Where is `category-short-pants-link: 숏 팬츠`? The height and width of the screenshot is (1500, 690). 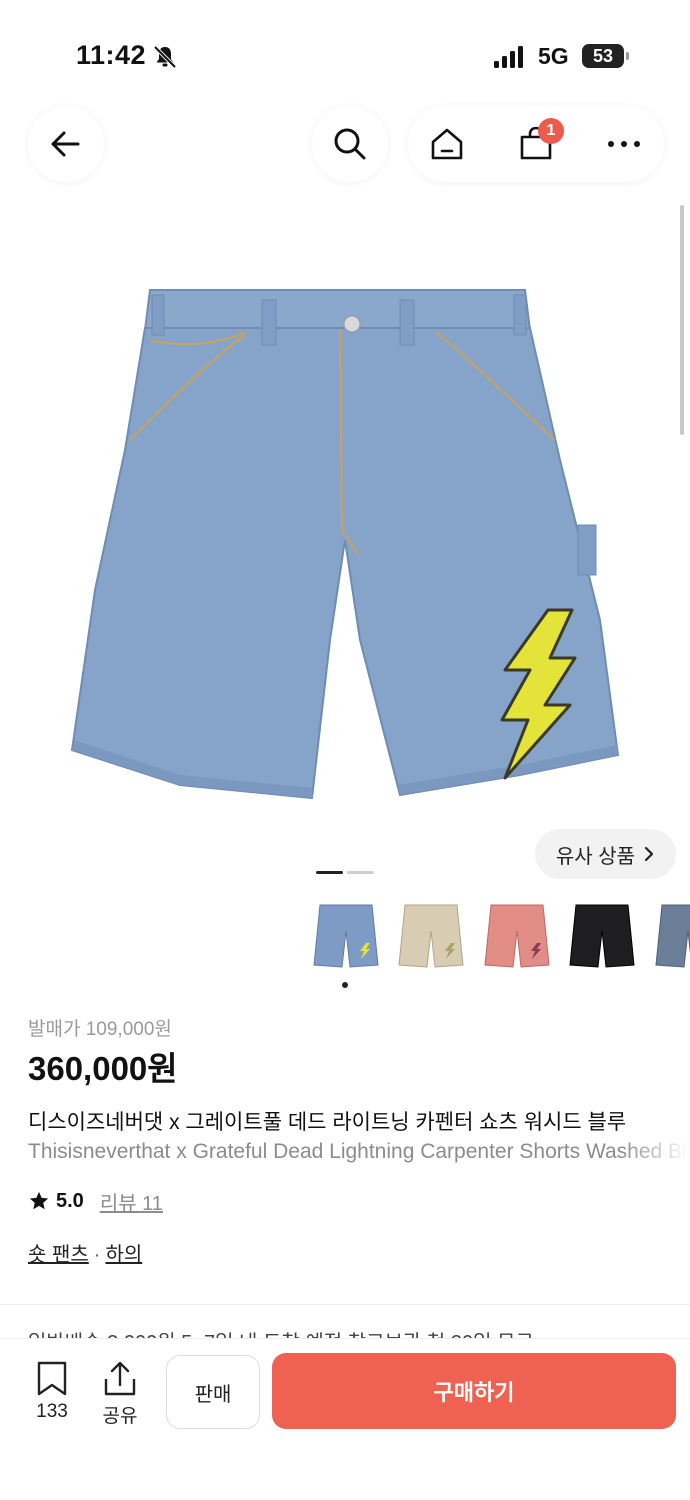
category-short-pants-link: 숏 팬츠 is located at coordinates (58, 1255).